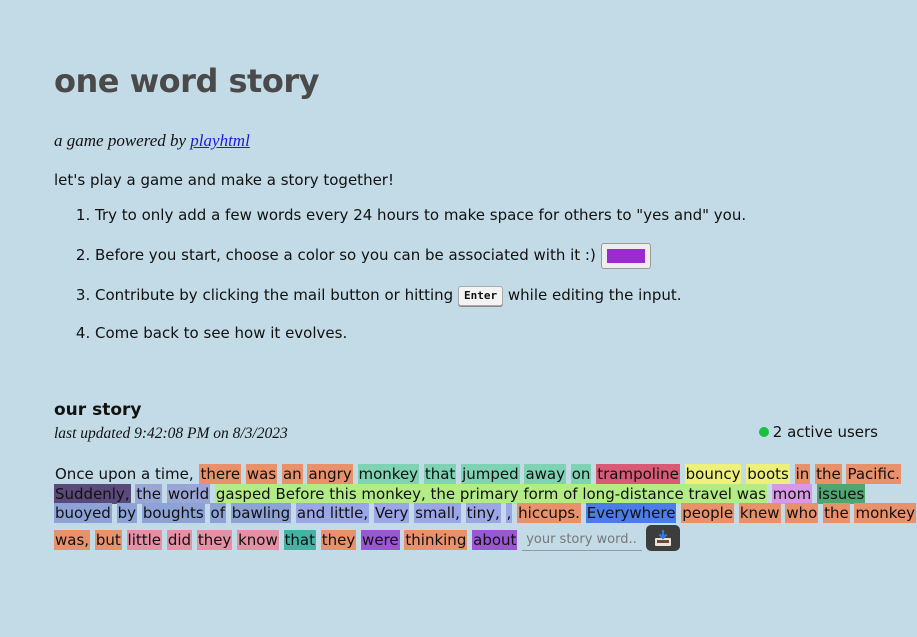  I want to click on story-word-input, so click(582, 540).